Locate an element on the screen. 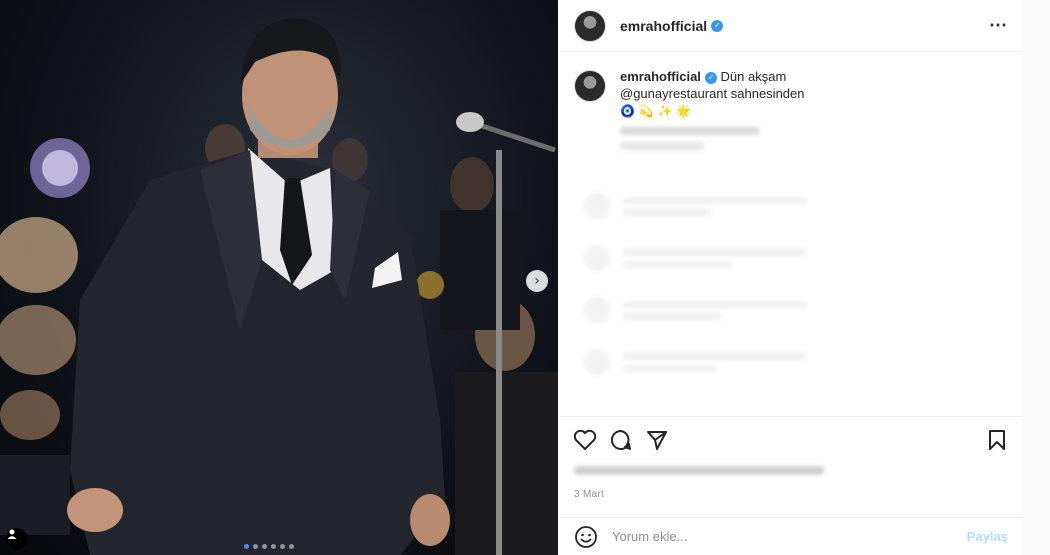 The width and height of the screenshot is (1050, 555). carousel-dots is located at coordinates (269, 546).